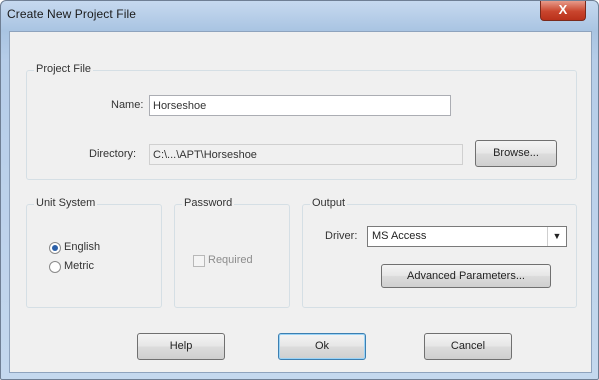  Describe the element at coordinates (556, 236) in the screenshot. I see `chevron-down-icon: ▼` at that location.